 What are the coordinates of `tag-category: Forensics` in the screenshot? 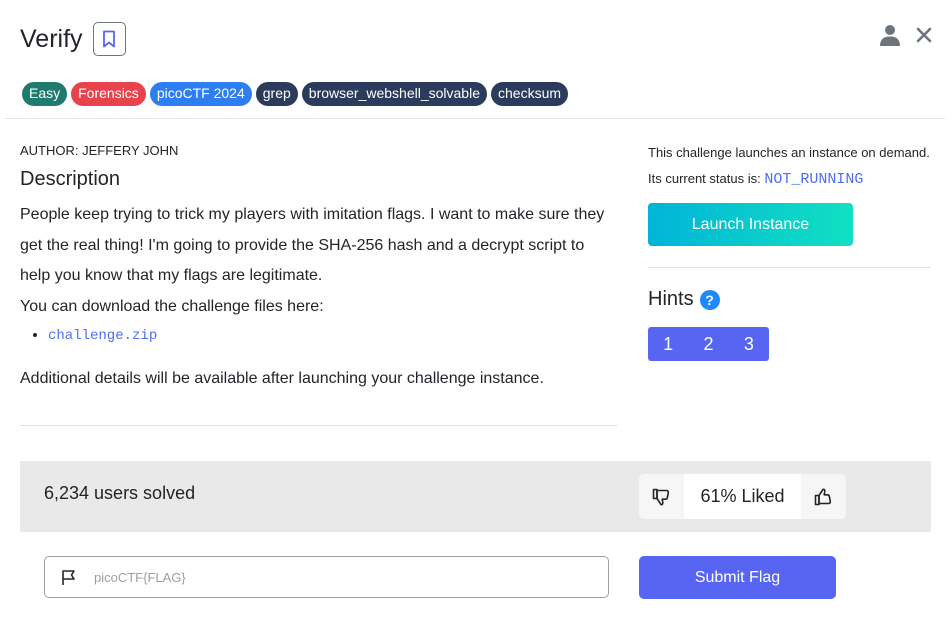 It's located at (108, 94).